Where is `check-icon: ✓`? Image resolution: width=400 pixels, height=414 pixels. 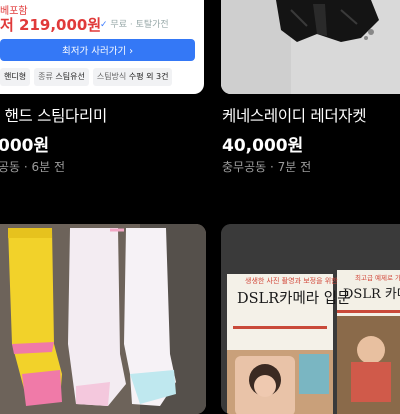
check-icon: ✓ is located at coordinates (104, 25).